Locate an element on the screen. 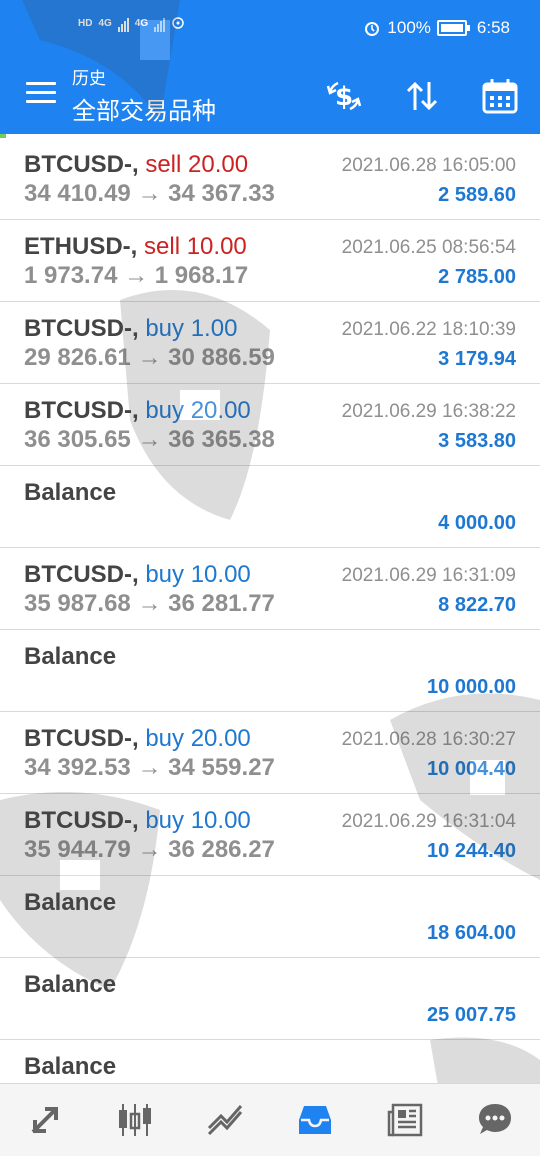 This screenshot has height=1156, width=540. open-price: 29 826.61 is located at coordinates (77, 357).